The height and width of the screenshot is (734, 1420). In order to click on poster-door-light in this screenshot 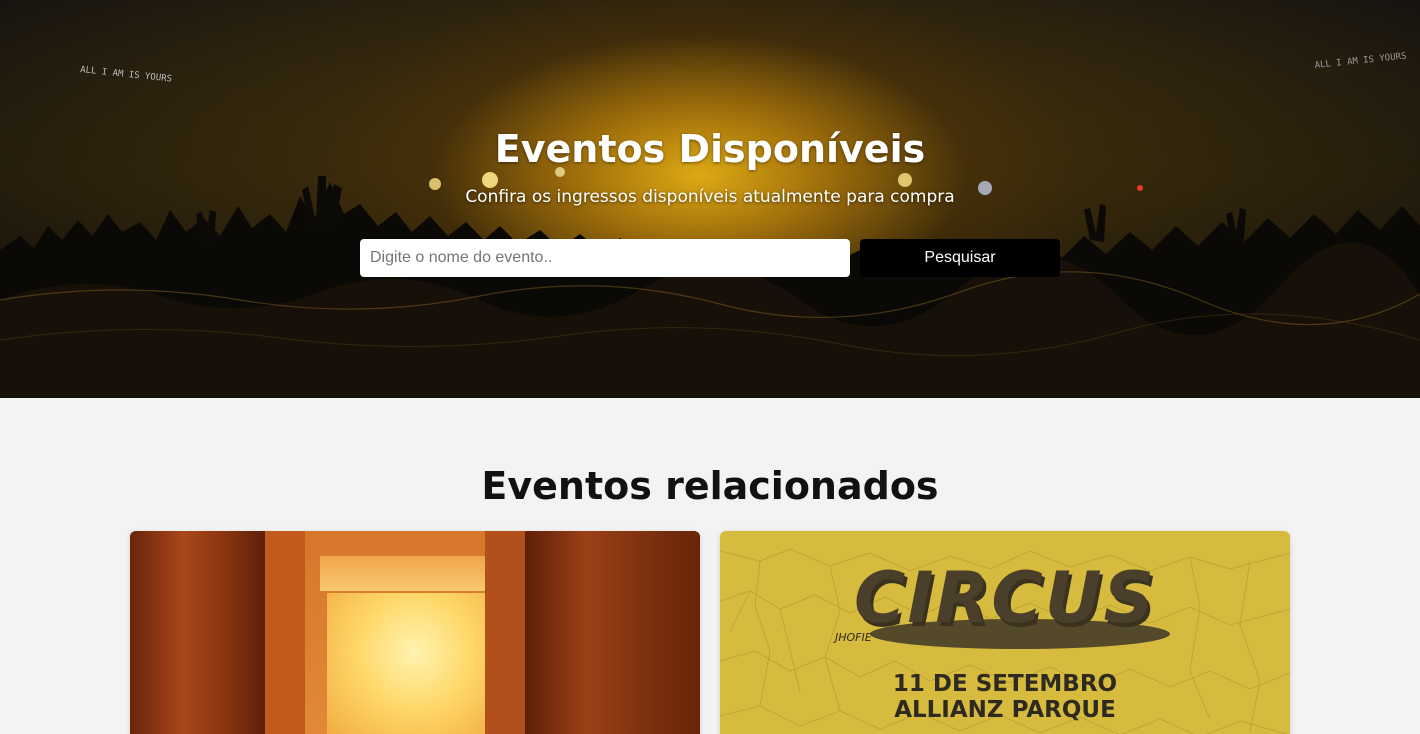, I will do `click(415, 663)`.